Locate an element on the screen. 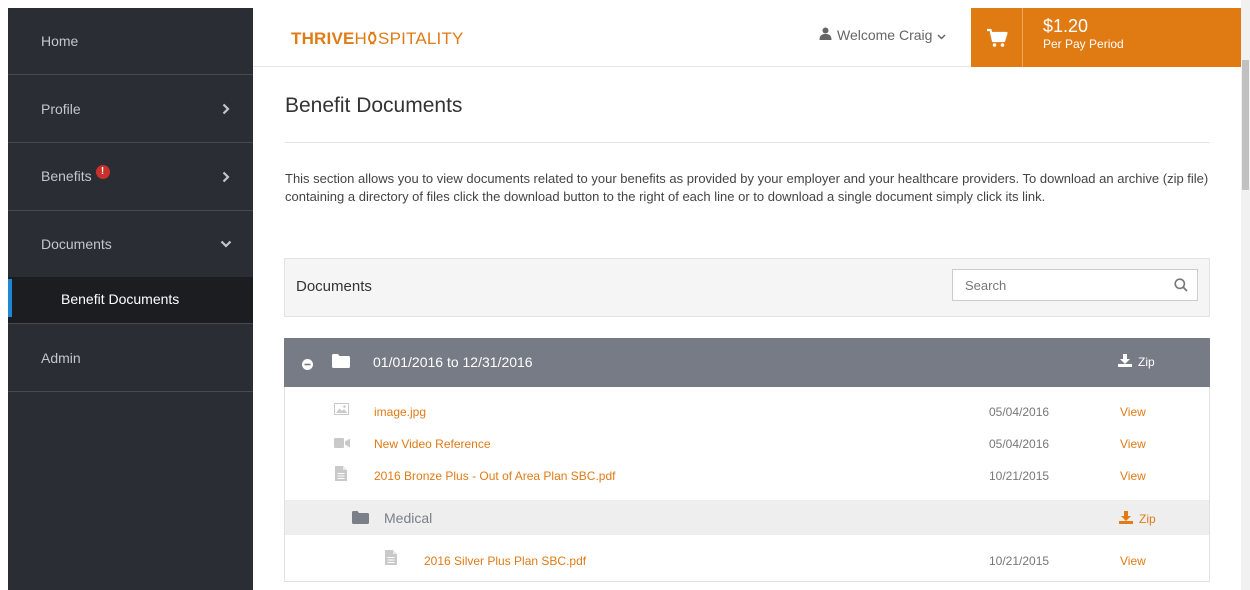 The height and width of the screenshot is (590, 1250). sidebar-item-documents: Documents is located at coordinates (130, 244).